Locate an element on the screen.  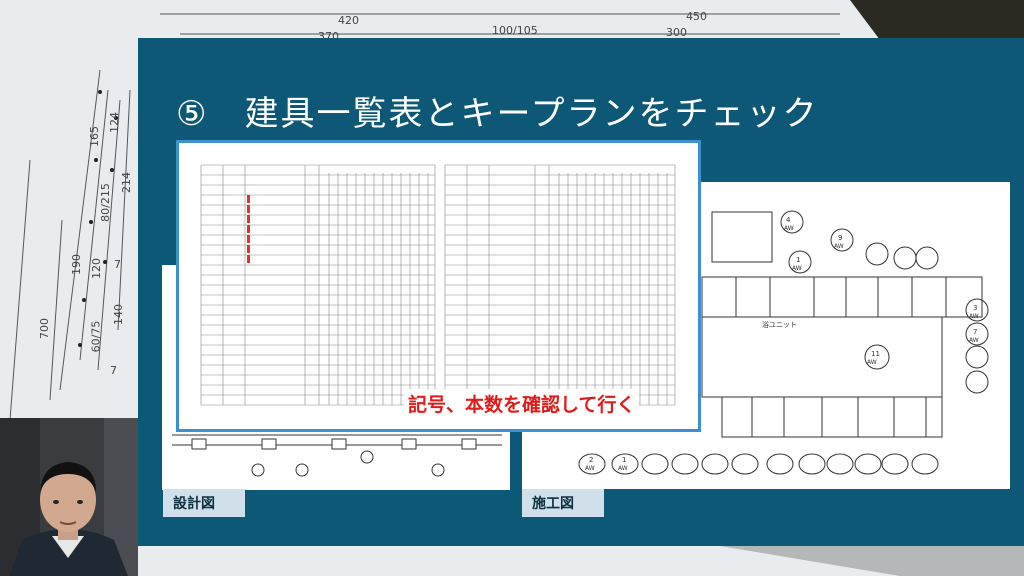
aw-tag: 3 is located at coordinates (975, 308).